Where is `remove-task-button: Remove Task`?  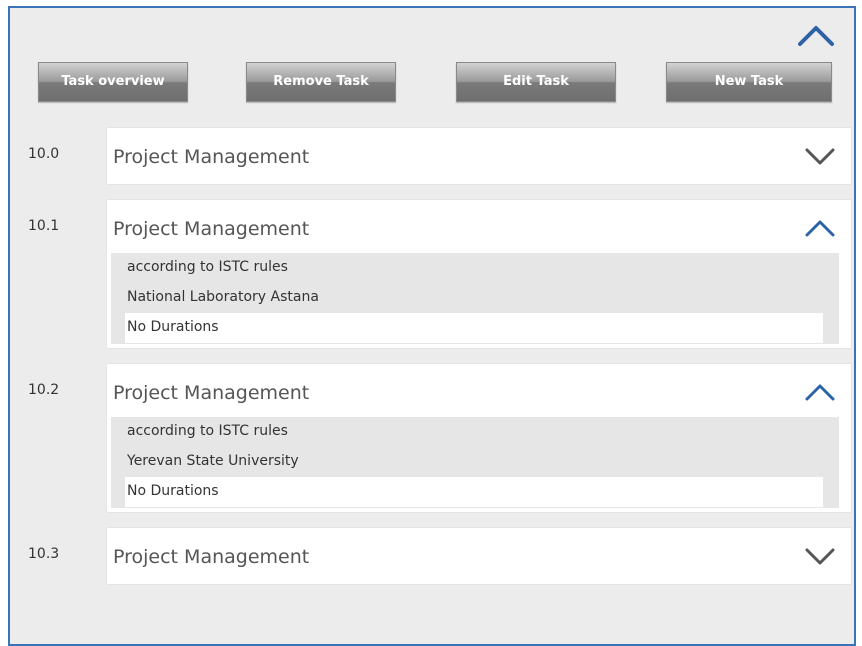 remove-task-button: Remove Task is located at coordinates (321, 82).